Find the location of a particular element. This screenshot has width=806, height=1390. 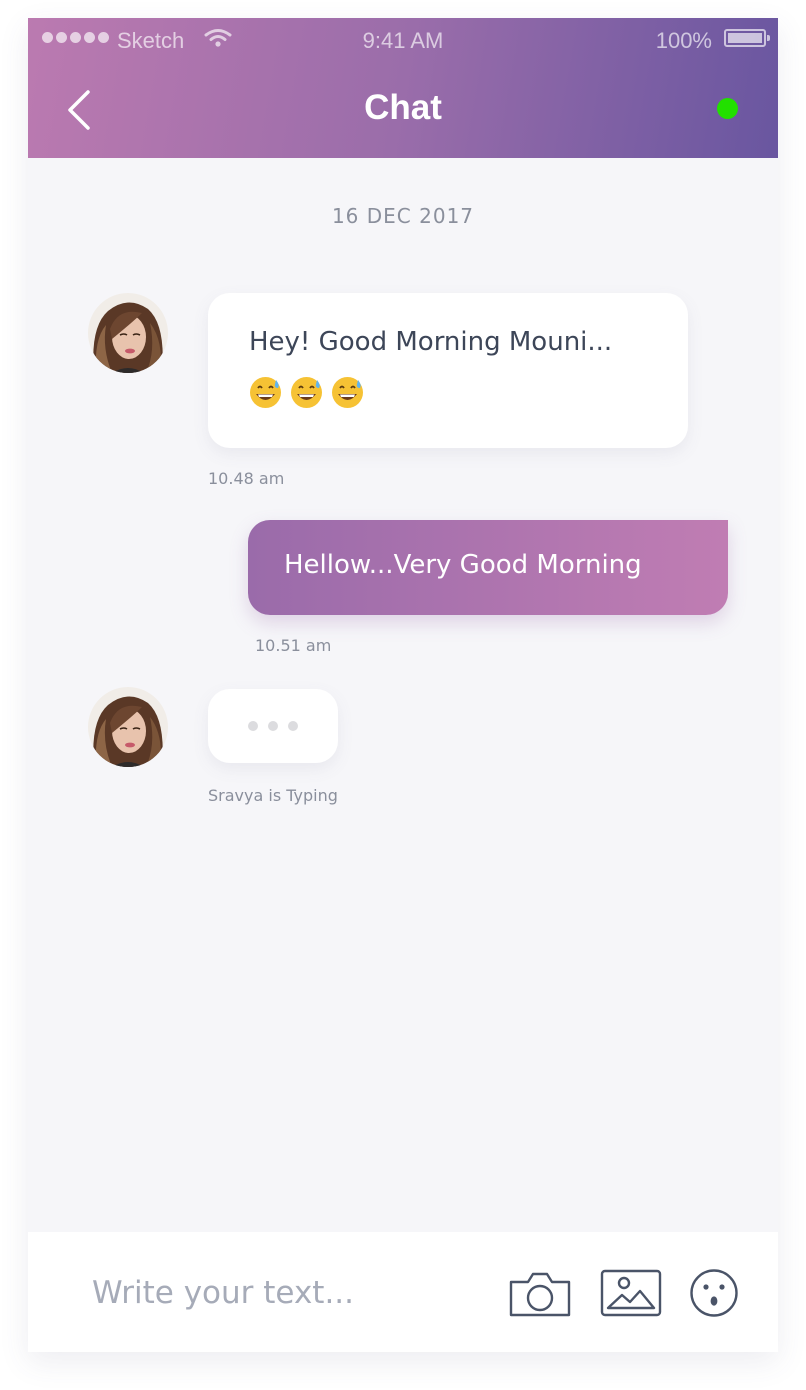

online-status-indicator is located at coordinates (727, 108).